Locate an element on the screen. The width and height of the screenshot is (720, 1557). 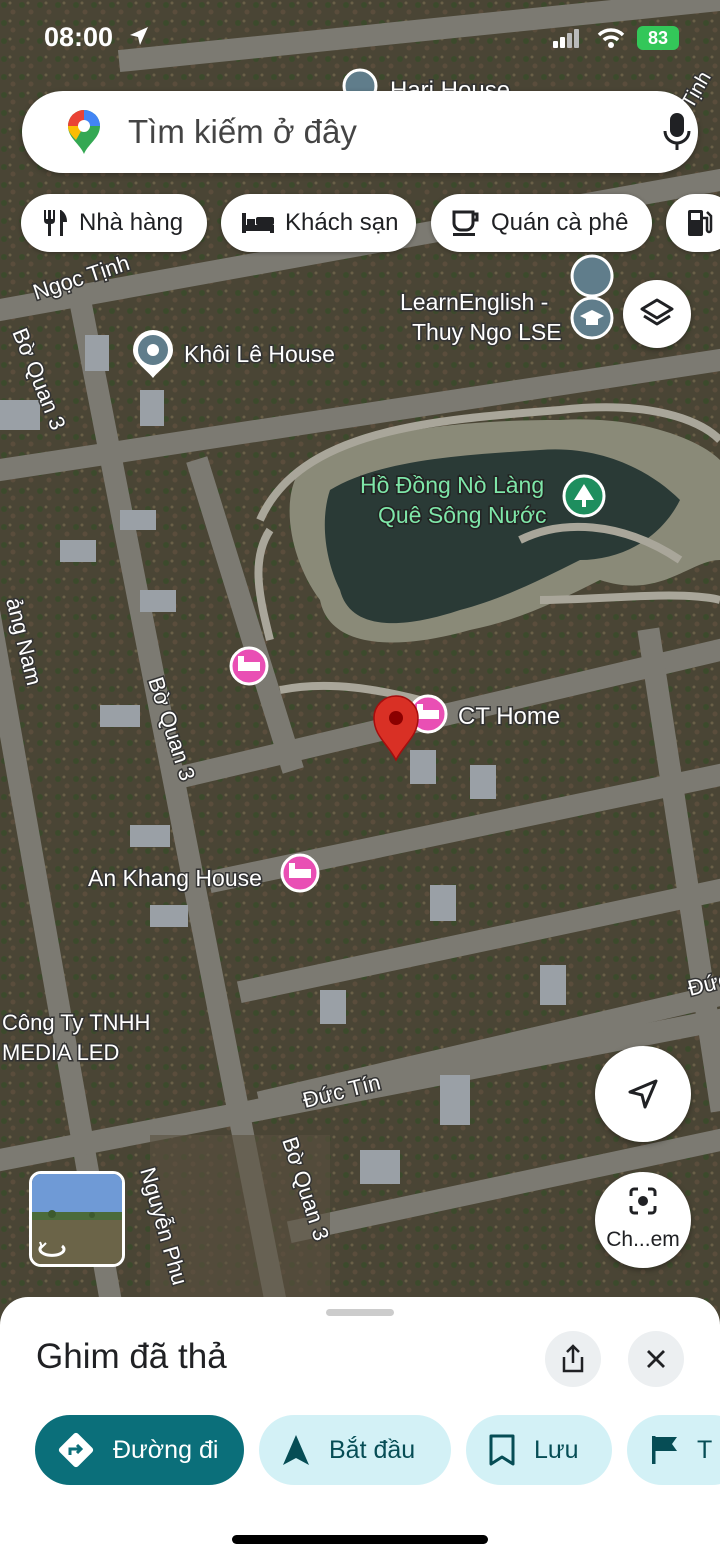
flag-icon is located at coordinates (664, 1450).